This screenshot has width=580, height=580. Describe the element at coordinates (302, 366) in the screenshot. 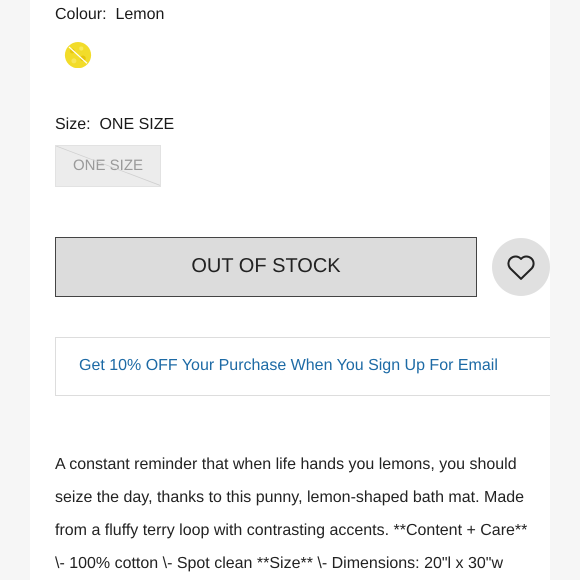

I see `email-signup-link: Get 10% OFF Your Purchase When You Sign Up For Email` at that location.